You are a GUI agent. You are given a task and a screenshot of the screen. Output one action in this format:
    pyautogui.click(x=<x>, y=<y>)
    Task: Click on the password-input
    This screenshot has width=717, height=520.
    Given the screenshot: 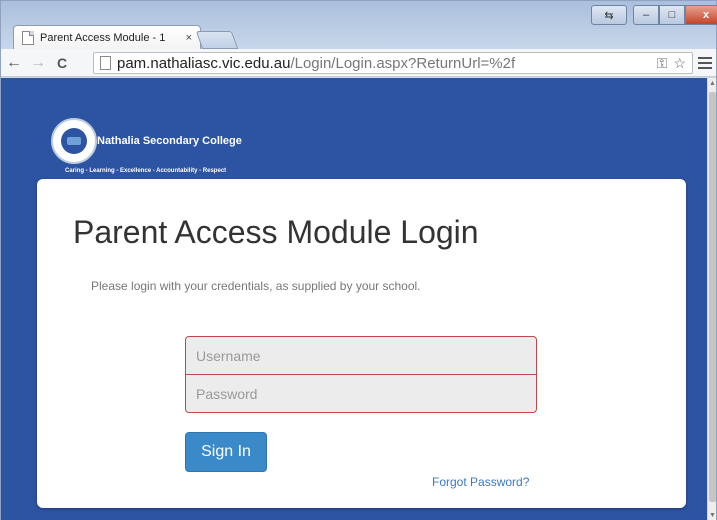 What is the action you would take?
    pyautogui.click(x=361, y=393)
    